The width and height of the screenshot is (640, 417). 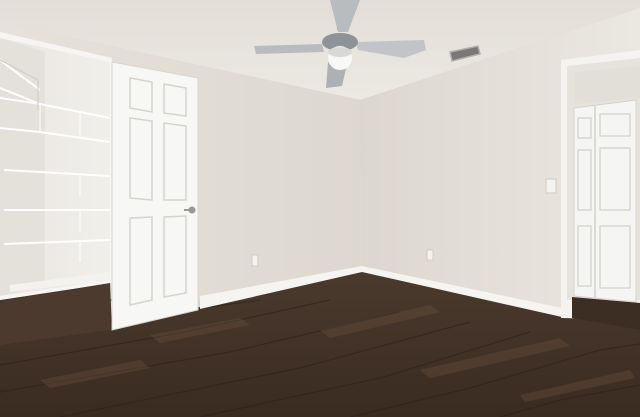 What do you see at coordinates (605, 201) in the screenshot?
I see `closet-bifold-door` at bounding box center [605, 201].